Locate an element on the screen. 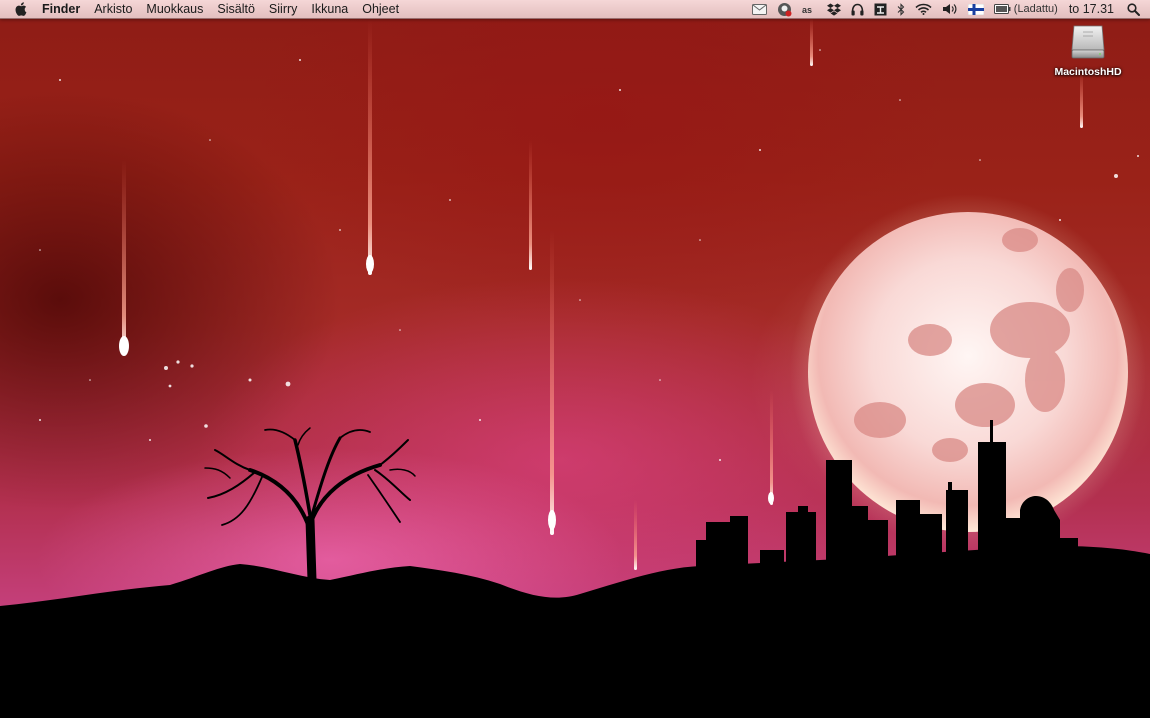 This screenshot has width=1150, height=718. spotlight-status-item is located at coordinates (1136, 9).